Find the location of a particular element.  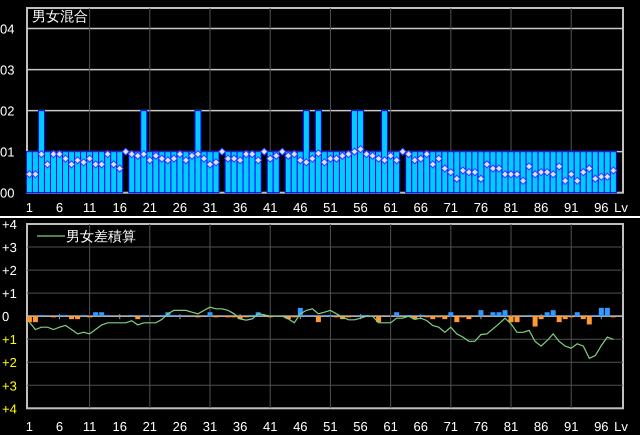

legend-label: 男女差積算 is located at coordinates (101, 236).